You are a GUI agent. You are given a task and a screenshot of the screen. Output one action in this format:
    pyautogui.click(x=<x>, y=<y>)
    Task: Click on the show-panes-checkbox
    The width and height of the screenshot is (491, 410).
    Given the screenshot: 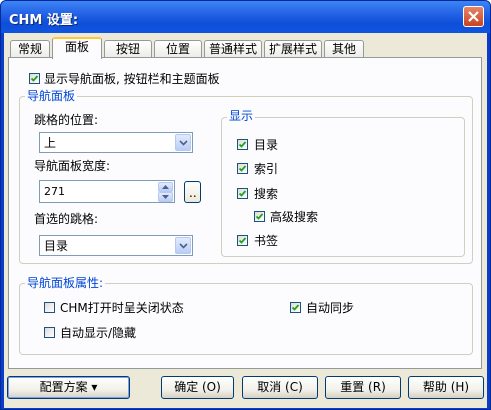 What is the action you would take?
    pyautogui.click(x=34, y=78)
    